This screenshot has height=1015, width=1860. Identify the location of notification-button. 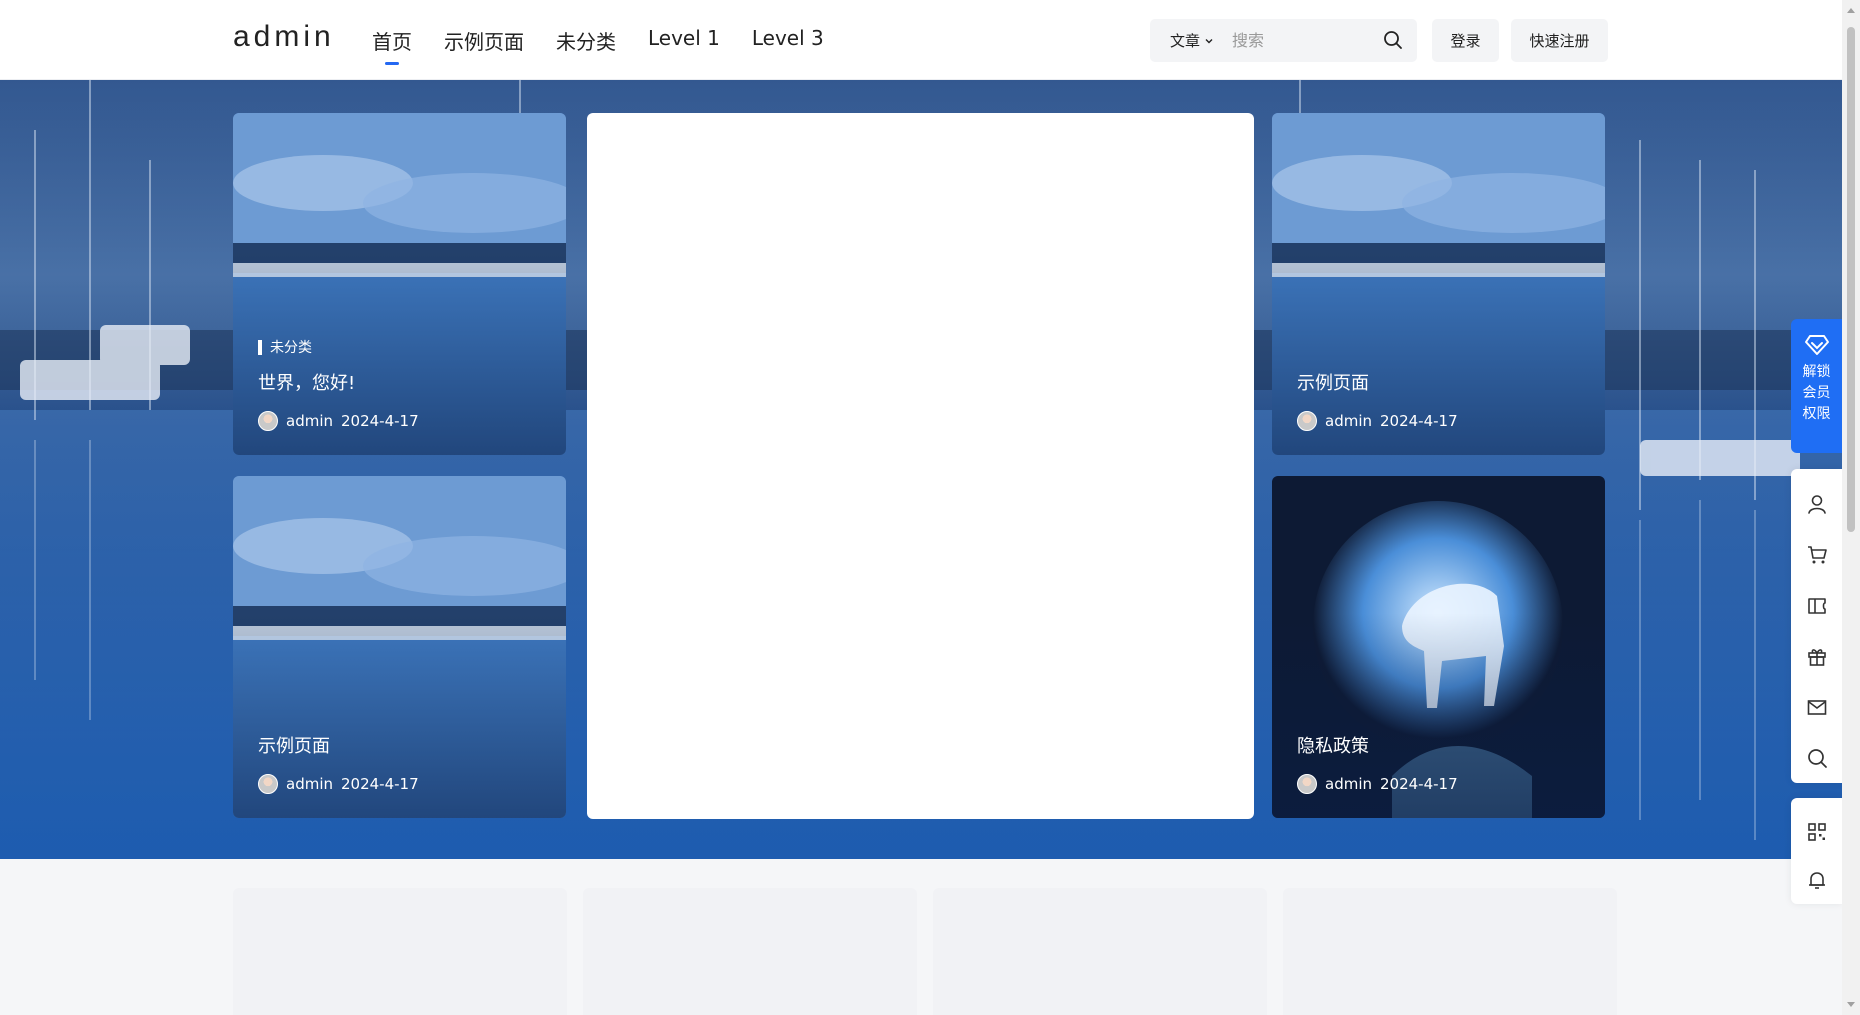
(1816, 880).